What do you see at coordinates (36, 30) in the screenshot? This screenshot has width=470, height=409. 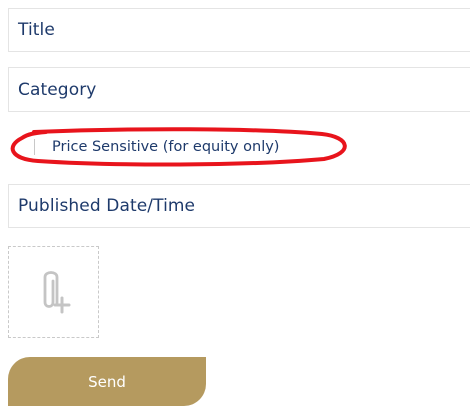 I see `title-field-text: Title` at bounding box center [36, 30].